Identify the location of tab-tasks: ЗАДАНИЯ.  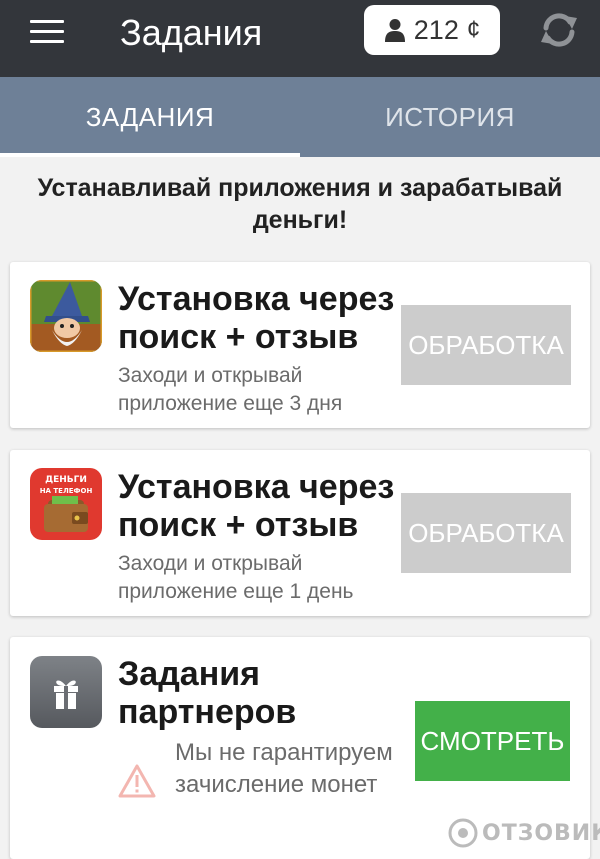
(150, 117).